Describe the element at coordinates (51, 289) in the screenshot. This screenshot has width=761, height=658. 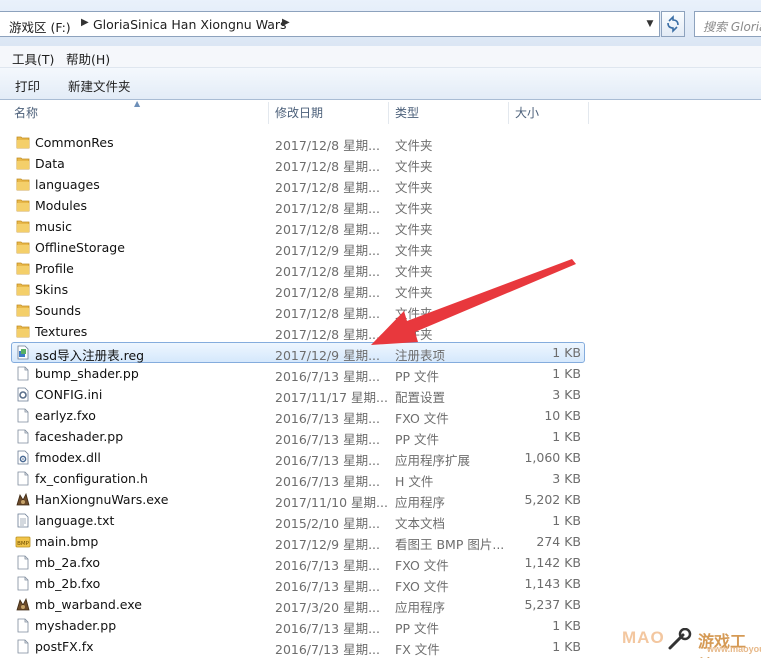
I see `file-name: Skins` at that location.